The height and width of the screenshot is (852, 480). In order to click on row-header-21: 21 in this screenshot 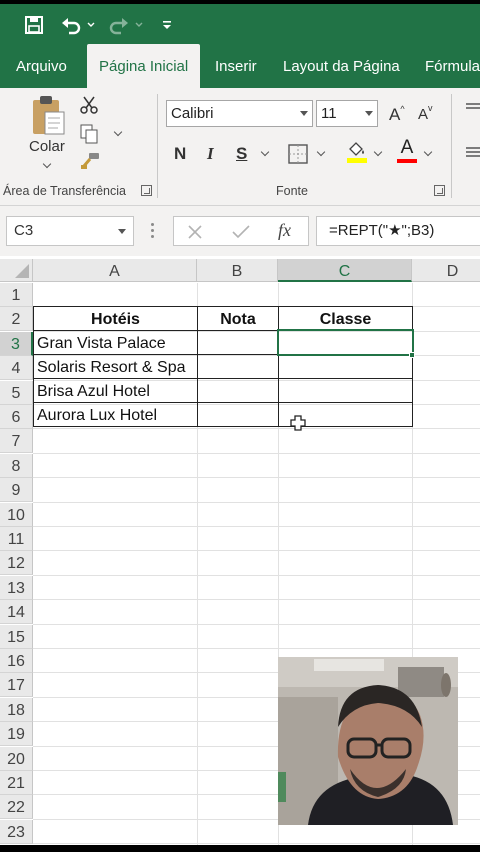, I will do `click(16, 783)`.